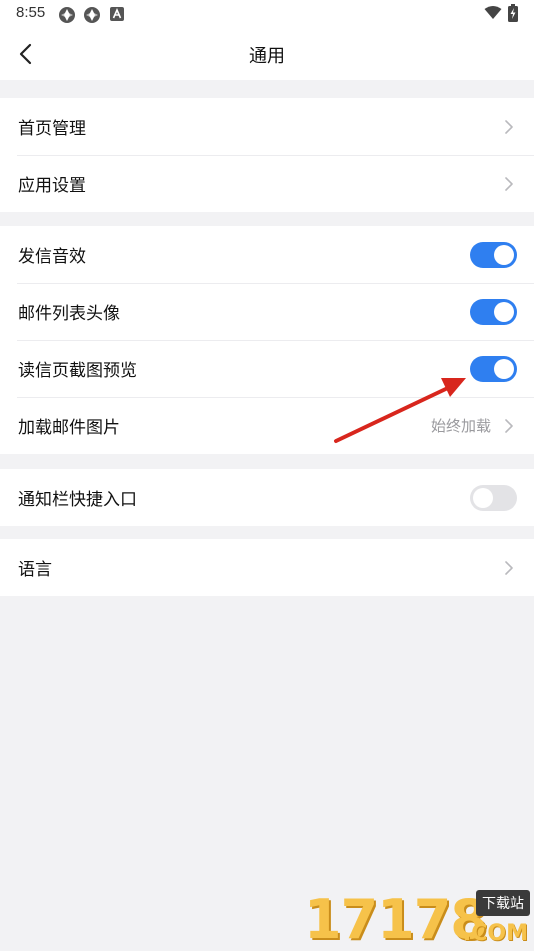 This screenshot has width=534, height=951. I want to click on row-label: 读信页截图预览, so click(77, 371).